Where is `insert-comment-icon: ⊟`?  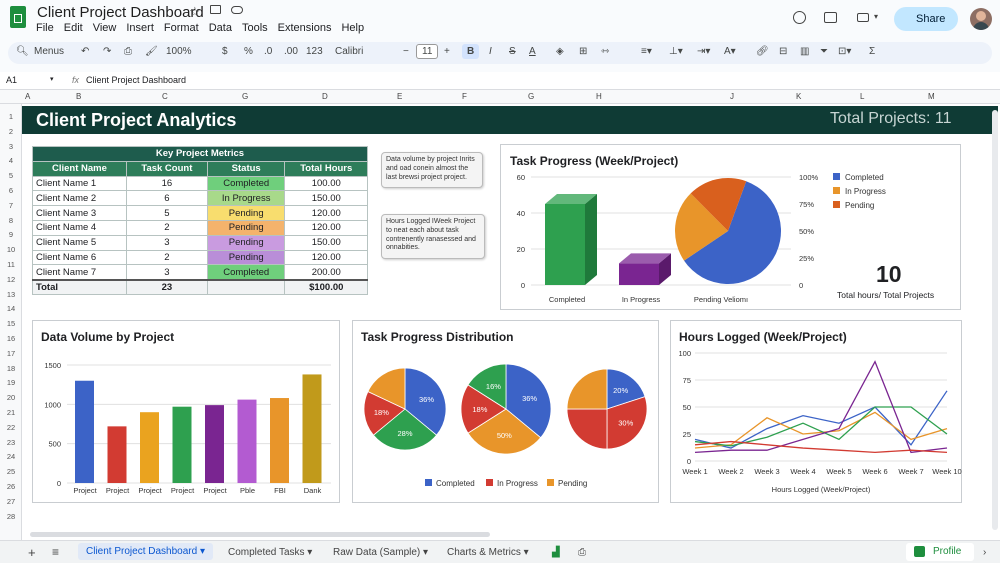 insert-comment-icon: ⊟ is located at coordinates (783, 51).